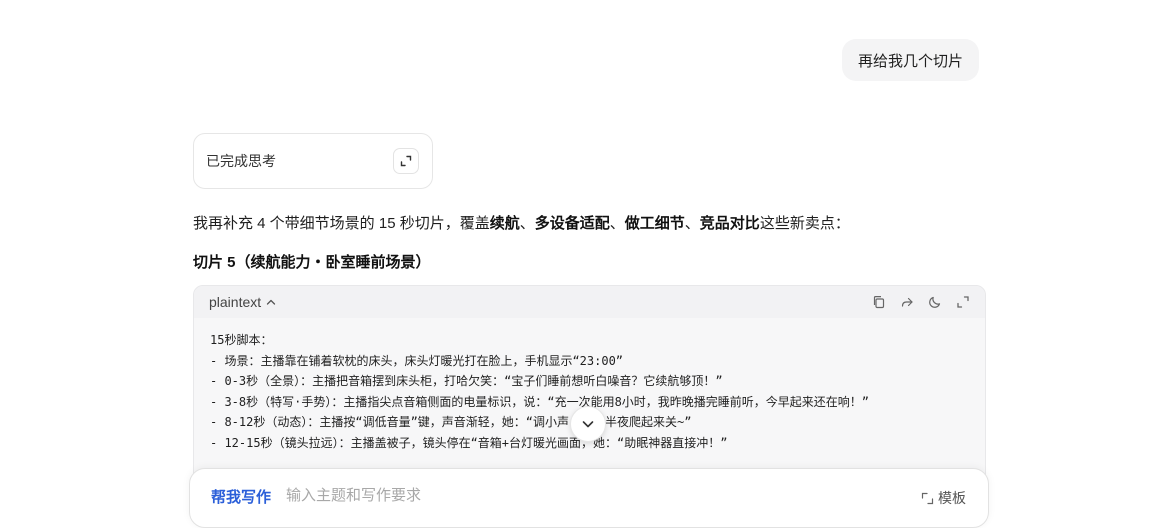 This screenshot has width=1156, height=528. I want to click on copy-icon, so click(879, 302).